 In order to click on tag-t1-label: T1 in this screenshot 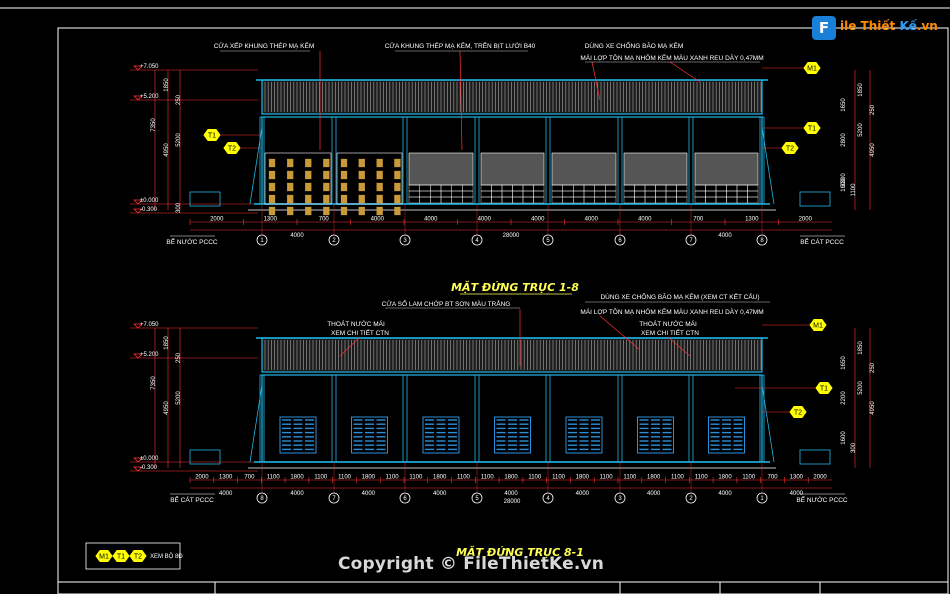, I will do `click(824, 389)`.